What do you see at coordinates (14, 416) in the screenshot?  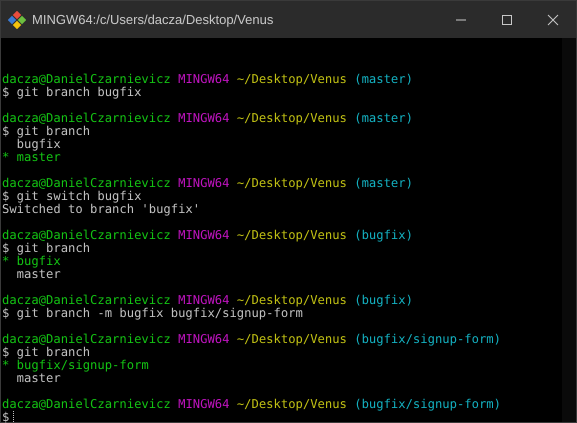 I see `text-cursor` at bounding box center [14, 416].